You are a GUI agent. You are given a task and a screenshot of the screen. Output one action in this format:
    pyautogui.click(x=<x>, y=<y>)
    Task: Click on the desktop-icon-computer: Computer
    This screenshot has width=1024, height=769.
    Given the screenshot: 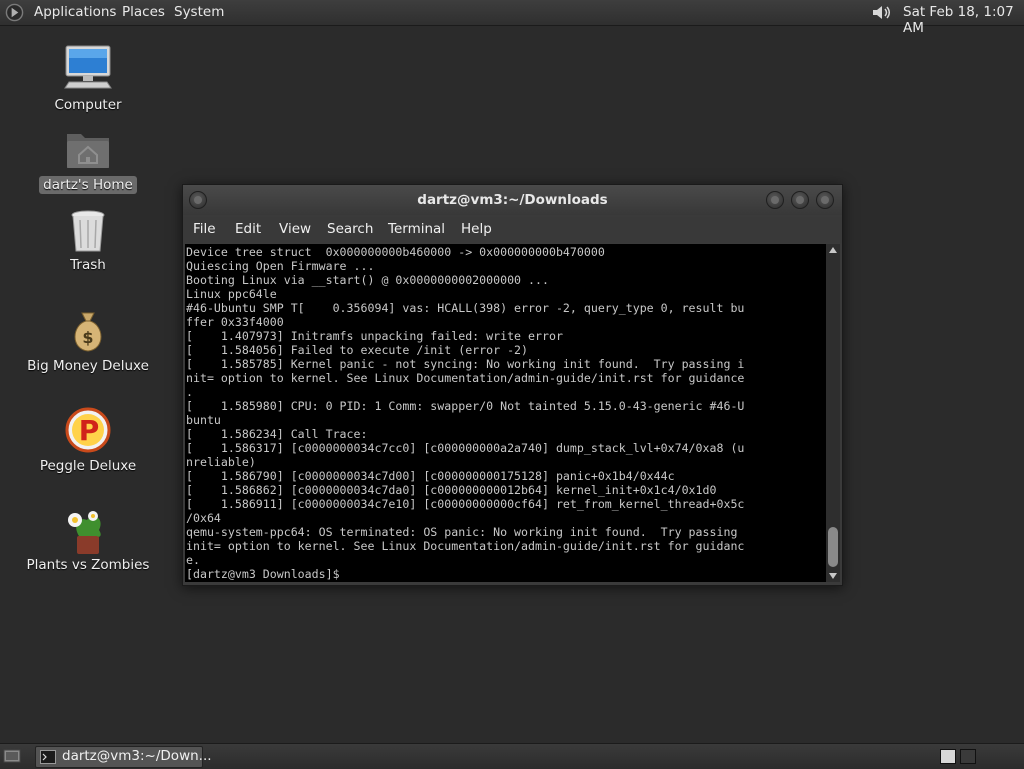 What is the action you would take?
    pyautogui.click(x=88, y=80)
    